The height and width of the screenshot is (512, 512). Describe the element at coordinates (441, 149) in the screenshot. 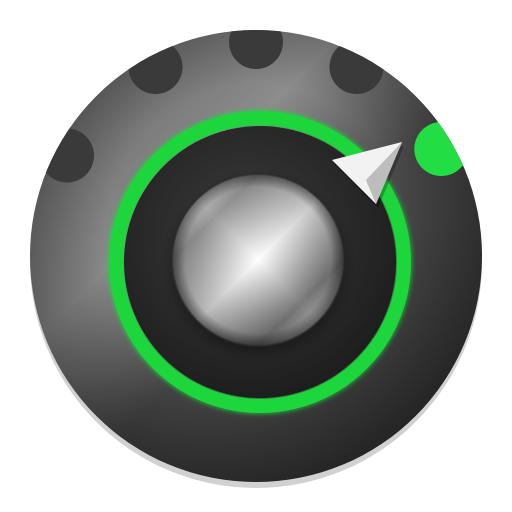

I see `level-dot-active` at that location.